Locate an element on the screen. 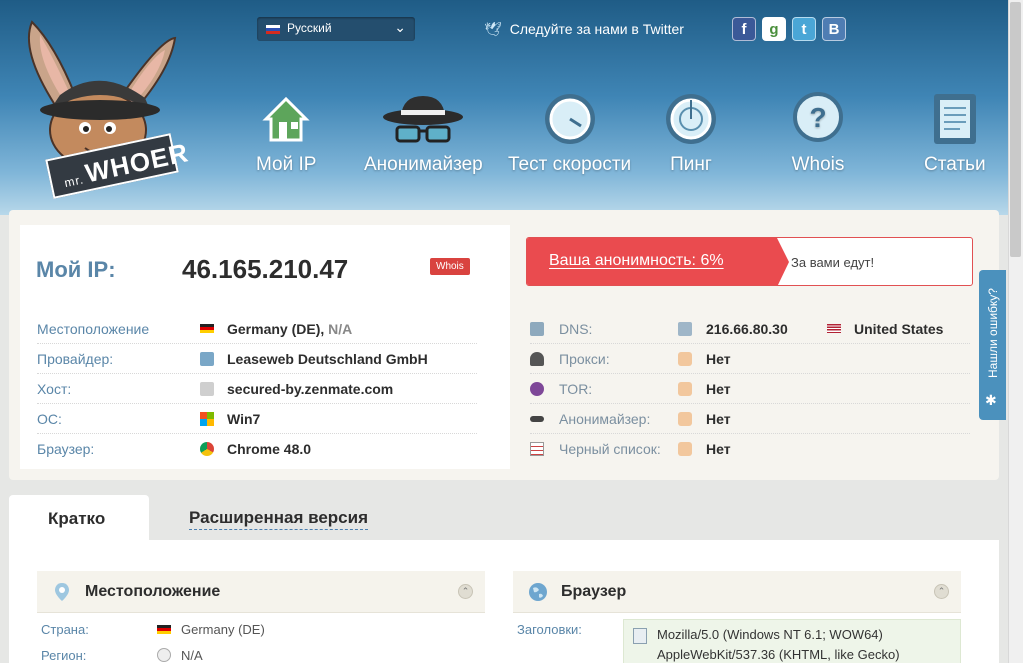 This screenshot has width=1023, height=663. anonymity-percent-link: Ваша анонимность: 6% is located at coordinates (658, 261).